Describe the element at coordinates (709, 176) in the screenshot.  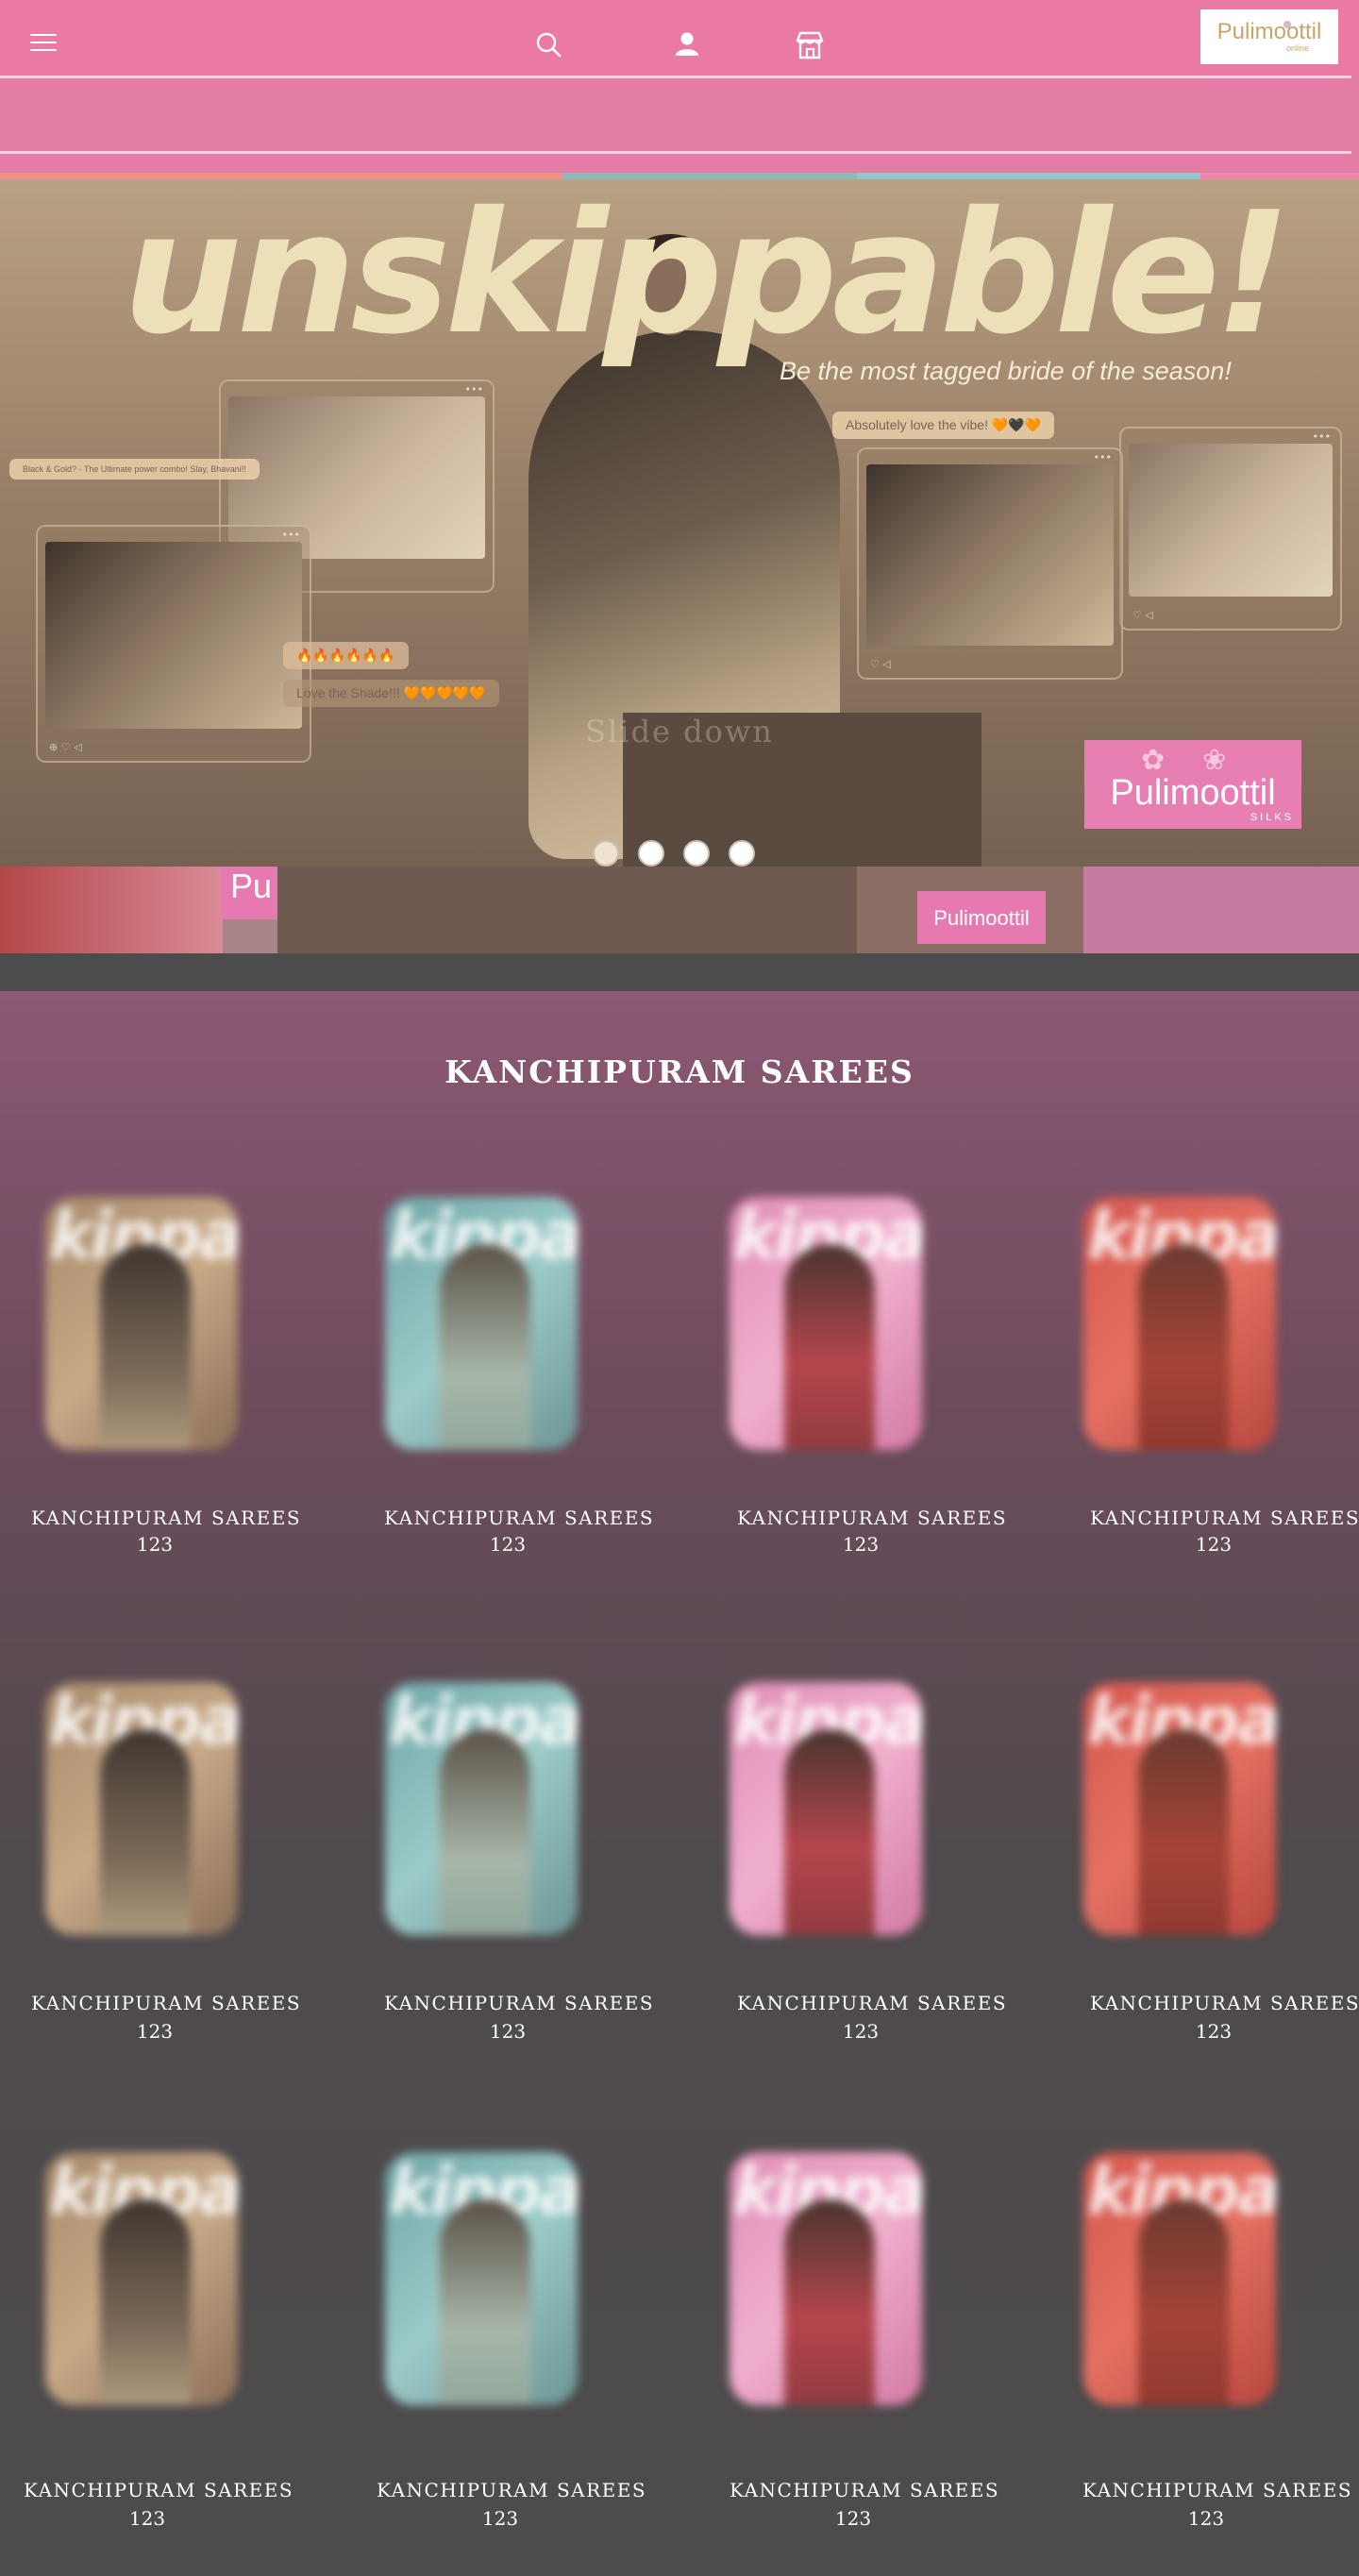
I see `accent-strip-teal` at that location.